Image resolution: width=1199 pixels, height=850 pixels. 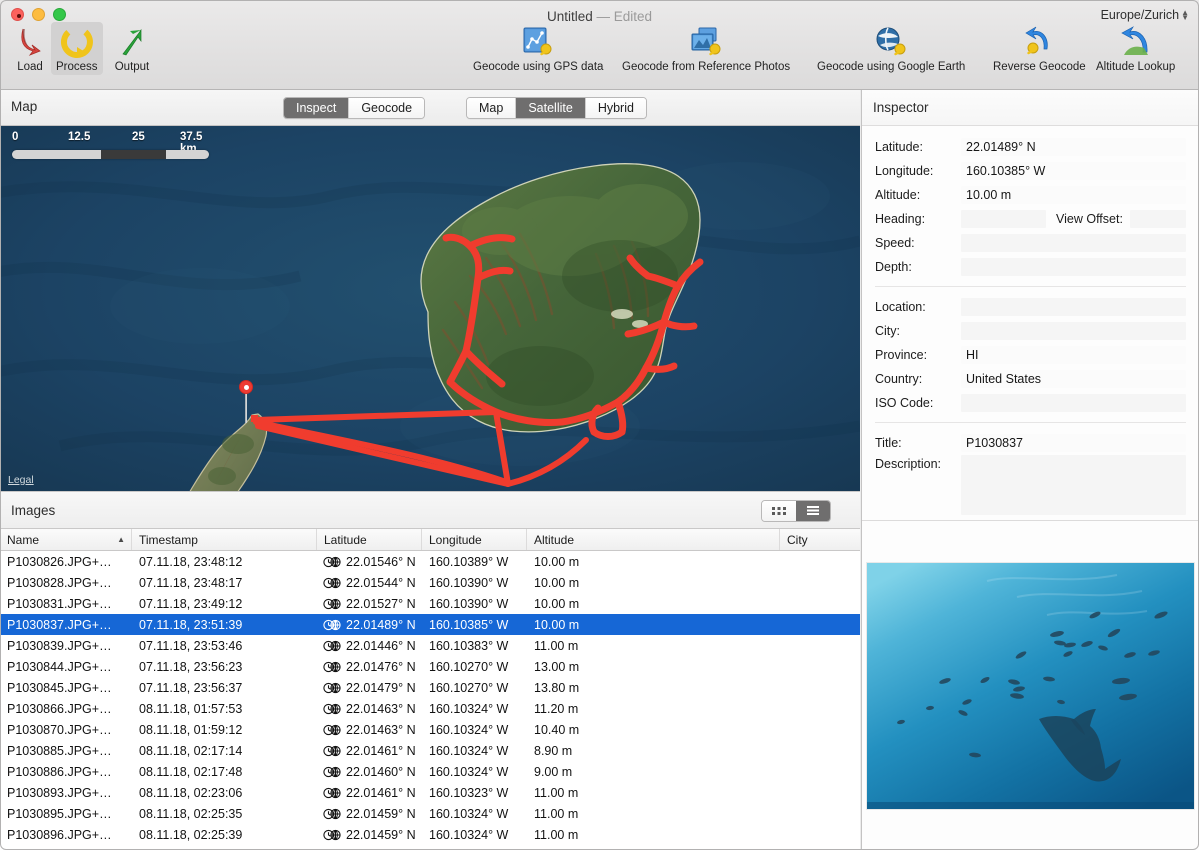 What do you see at coordinates (1073, 147) in the screenshot?
I see `latitude-input: 22.01489° N` at bounding box center [1073, 147].